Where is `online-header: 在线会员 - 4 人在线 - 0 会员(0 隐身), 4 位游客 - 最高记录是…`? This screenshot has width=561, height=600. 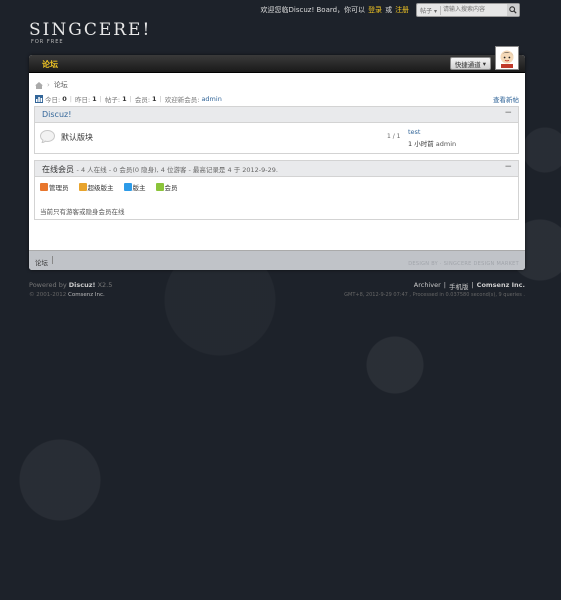
online-header: 在线会员 - 4 人在线 - 0 会员(0 隐身), 4 位游客 - 最高记录是… is located at coordinates (276, 169).